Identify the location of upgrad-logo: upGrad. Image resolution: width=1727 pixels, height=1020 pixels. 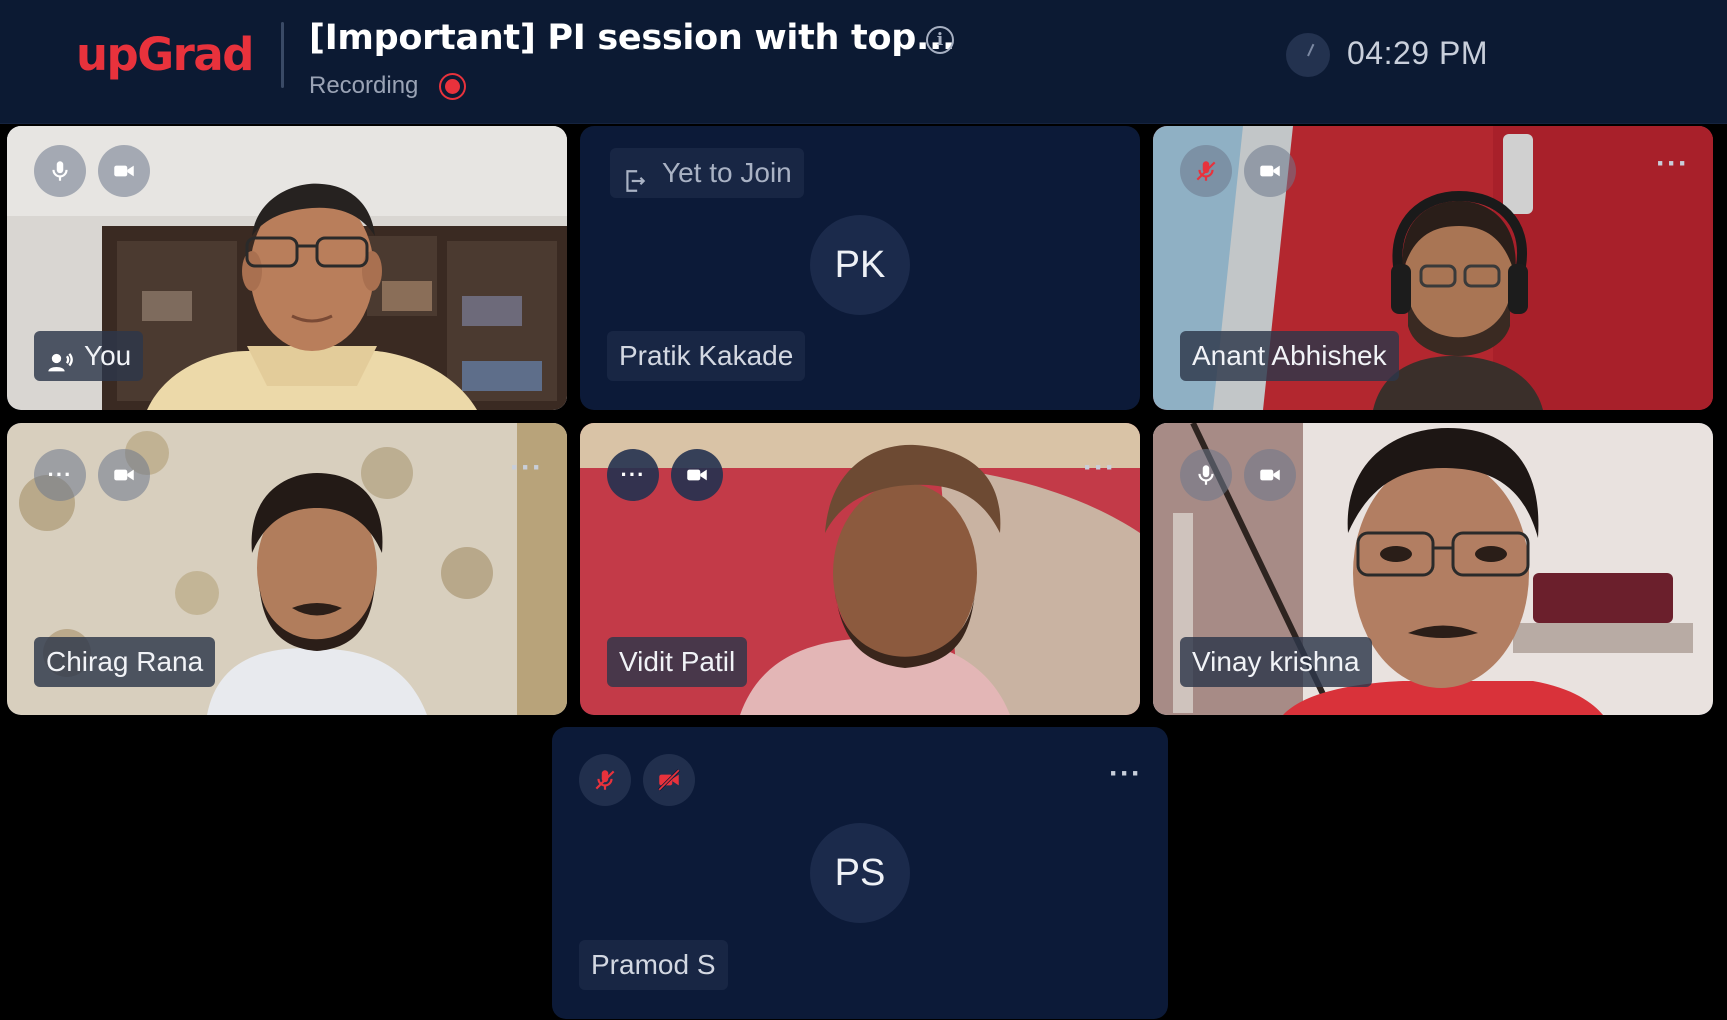
(165, 54).